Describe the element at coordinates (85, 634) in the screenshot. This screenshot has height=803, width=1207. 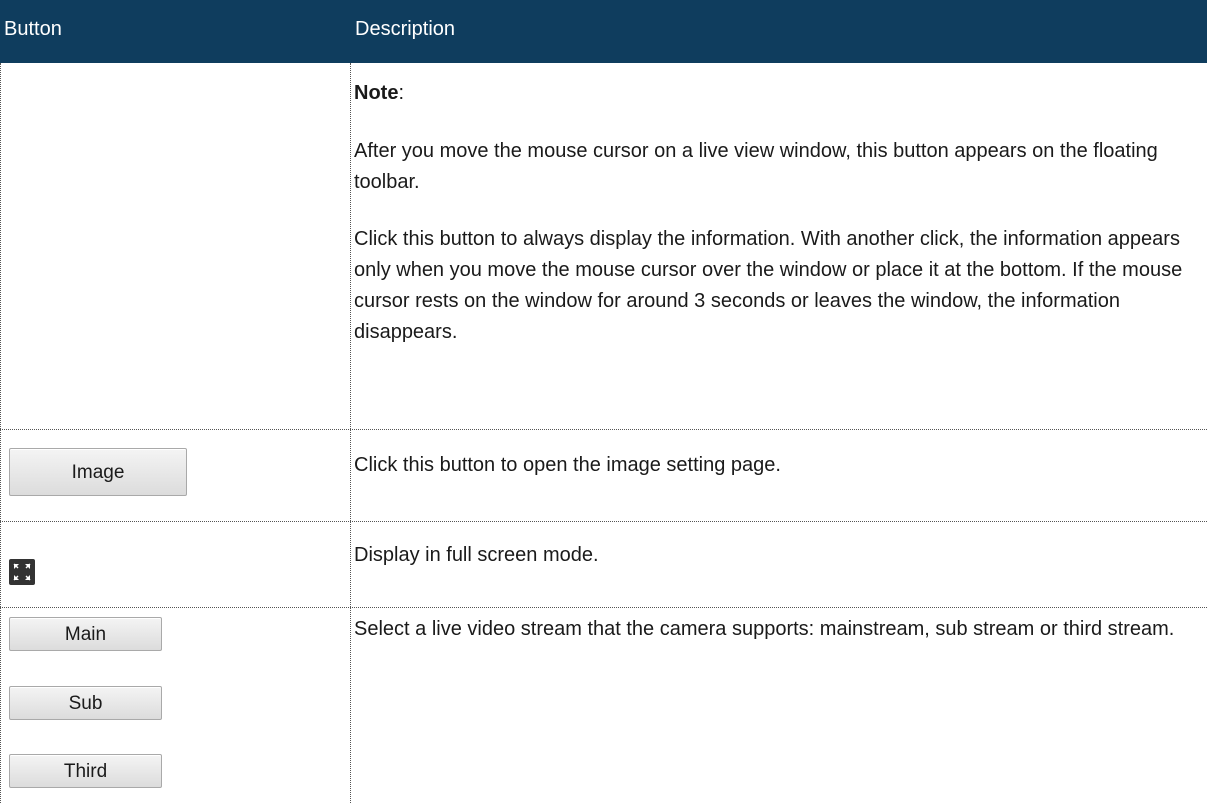
I see `main-stream-button: Main` at that location.